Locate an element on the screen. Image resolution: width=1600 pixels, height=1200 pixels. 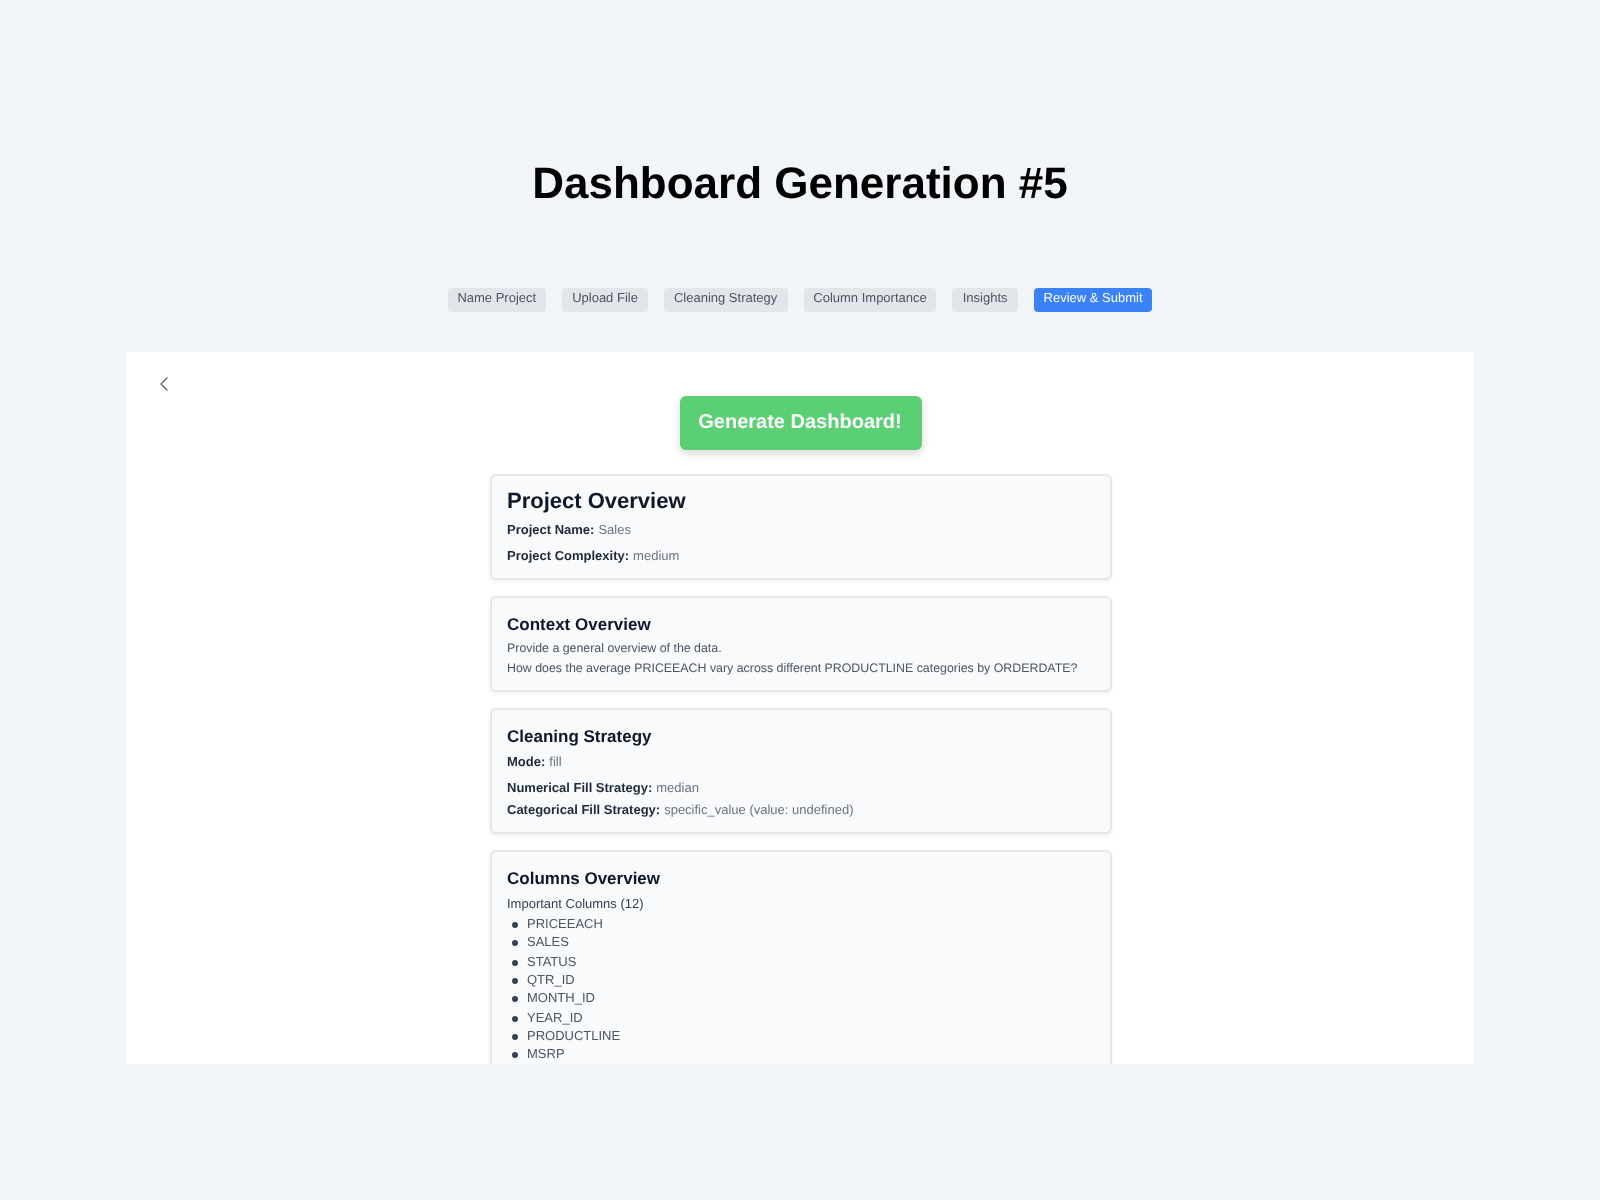
section-title: Cleaning Strategy is located at coordinates (579, 736).